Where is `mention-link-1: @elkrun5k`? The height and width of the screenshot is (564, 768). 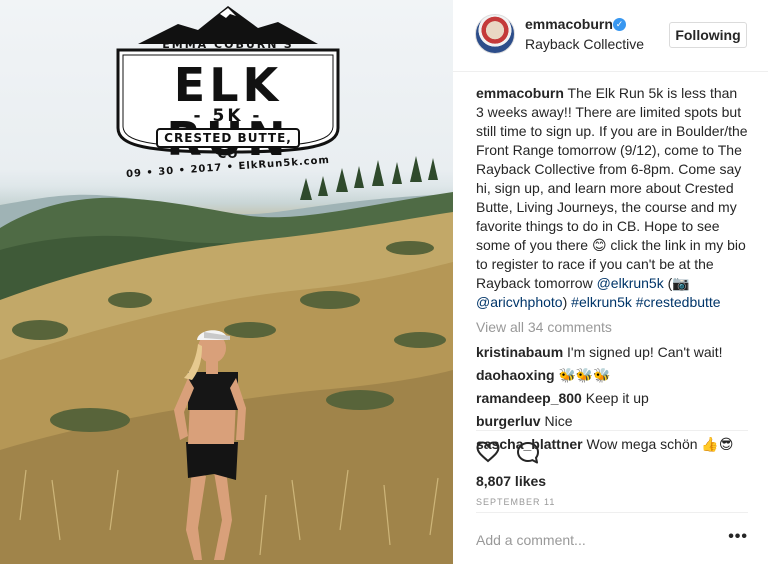
mention-link-1: @elkrun5k is located at coordinates (630, 283).